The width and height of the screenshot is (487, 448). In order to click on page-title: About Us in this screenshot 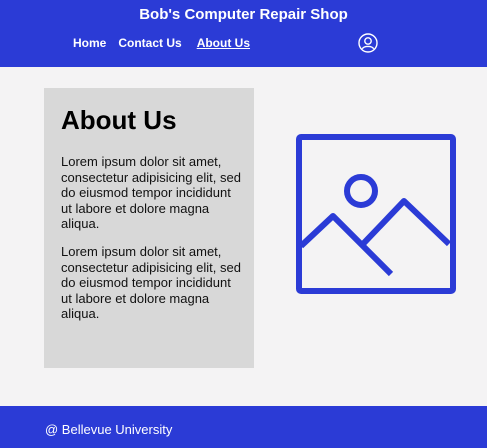, I will do `click(119, 120)`.